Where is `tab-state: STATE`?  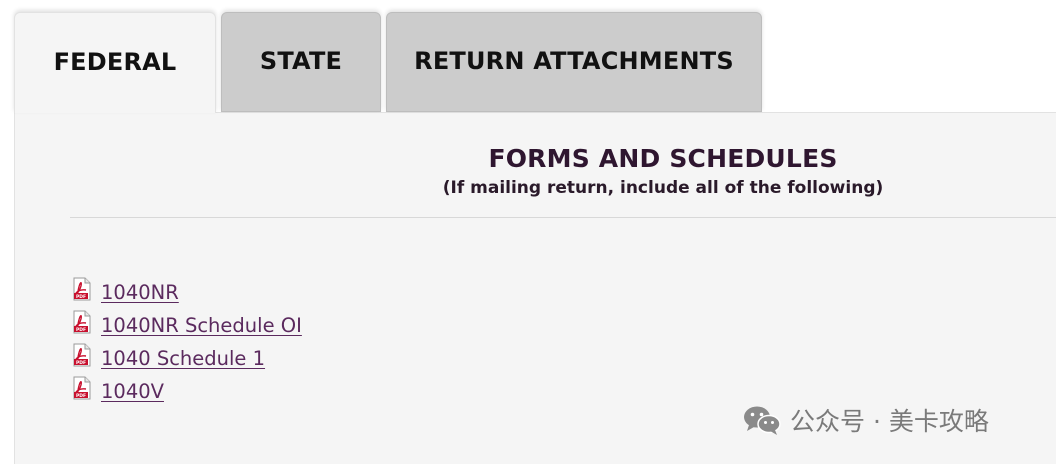
tab-state: STATE is located at coordinates (301, 62).